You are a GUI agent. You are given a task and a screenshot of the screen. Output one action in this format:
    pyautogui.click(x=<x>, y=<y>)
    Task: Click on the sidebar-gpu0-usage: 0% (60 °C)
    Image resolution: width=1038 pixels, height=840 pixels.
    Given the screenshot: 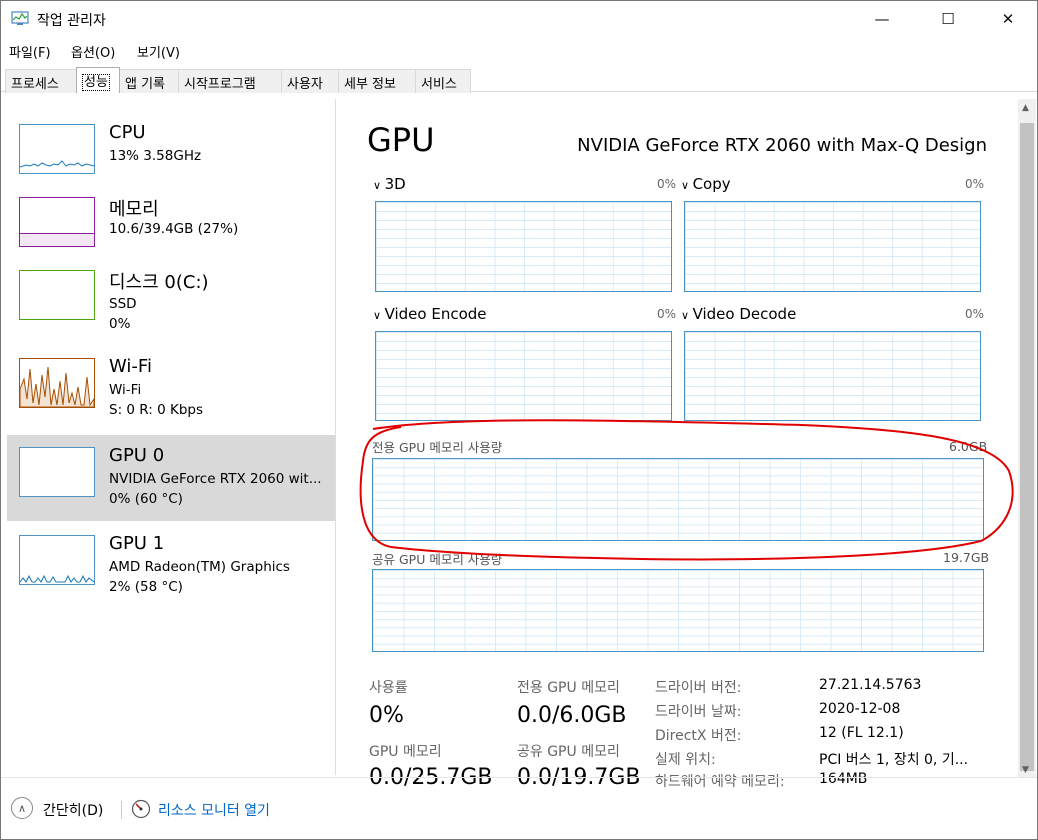 What is the action you would take?
    pyautogui.click(x=146, y=499)
    